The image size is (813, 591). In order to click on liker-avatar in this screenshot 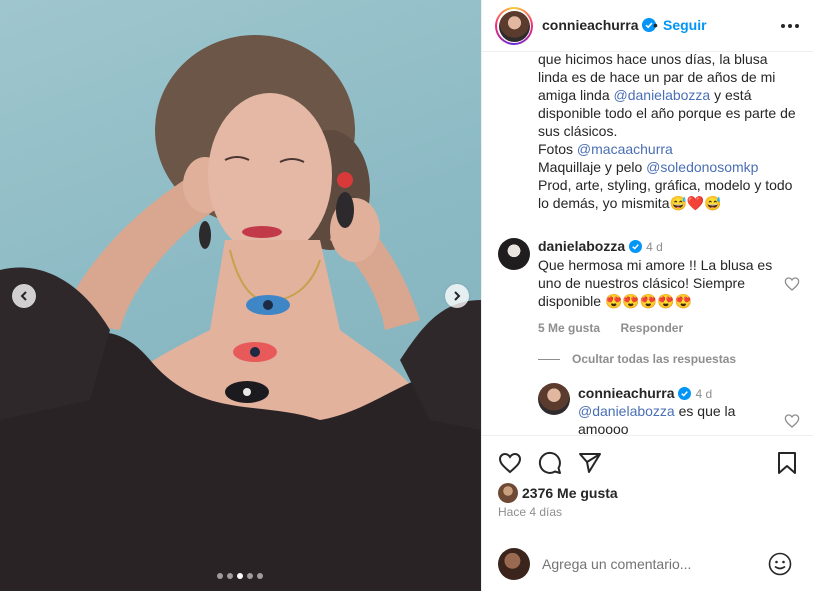, I will do `click(508, 493)`.